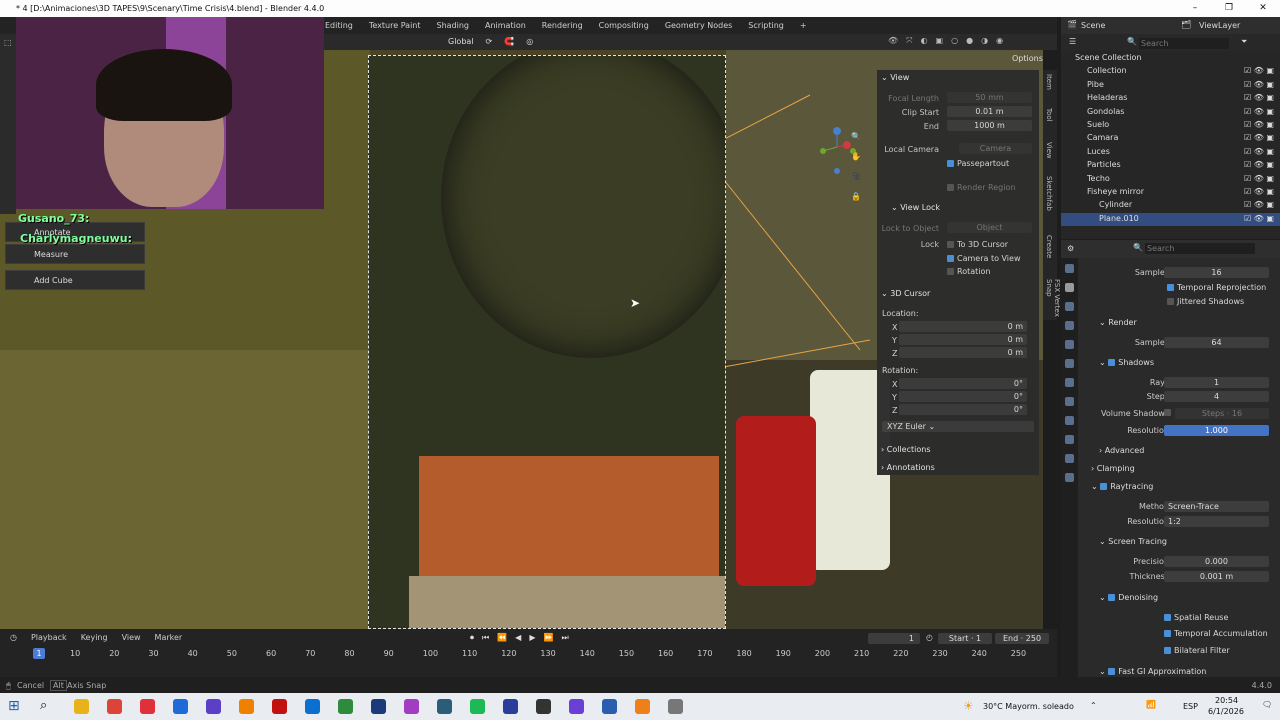  I want to click on loc-y-field: 0 m, so click(963, 339).